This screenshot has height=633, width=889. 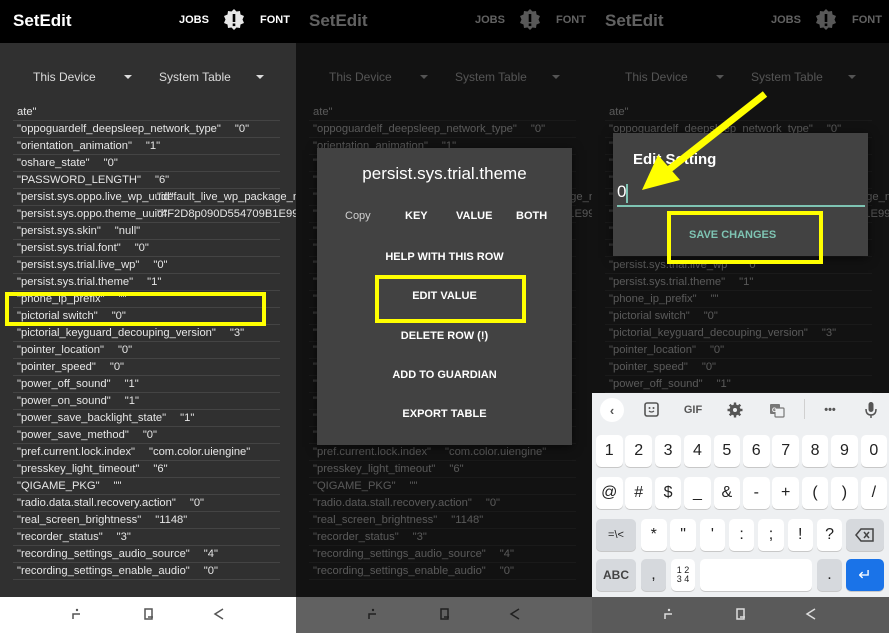 What do you see at coordinates (735, 410) in the screenshot?
I see `settings-gear-icon` at bounding box center [735, 410].